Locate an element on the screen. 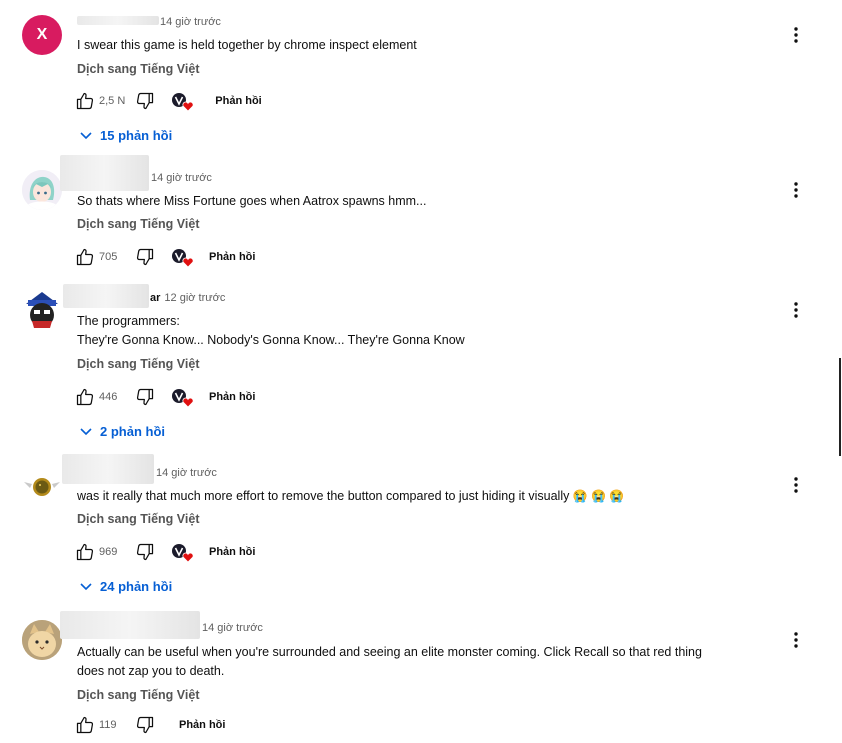 The width and height of the screenshot is (842, 743). like-button: 705 is located at coordinates (100, 257).